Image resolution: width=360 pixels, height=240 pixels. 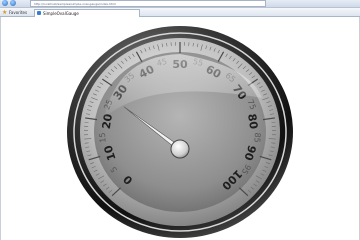 I want to click on favorites-bar: ★ Favorites SimpleOvalGauge, so click(x=180, y=12).